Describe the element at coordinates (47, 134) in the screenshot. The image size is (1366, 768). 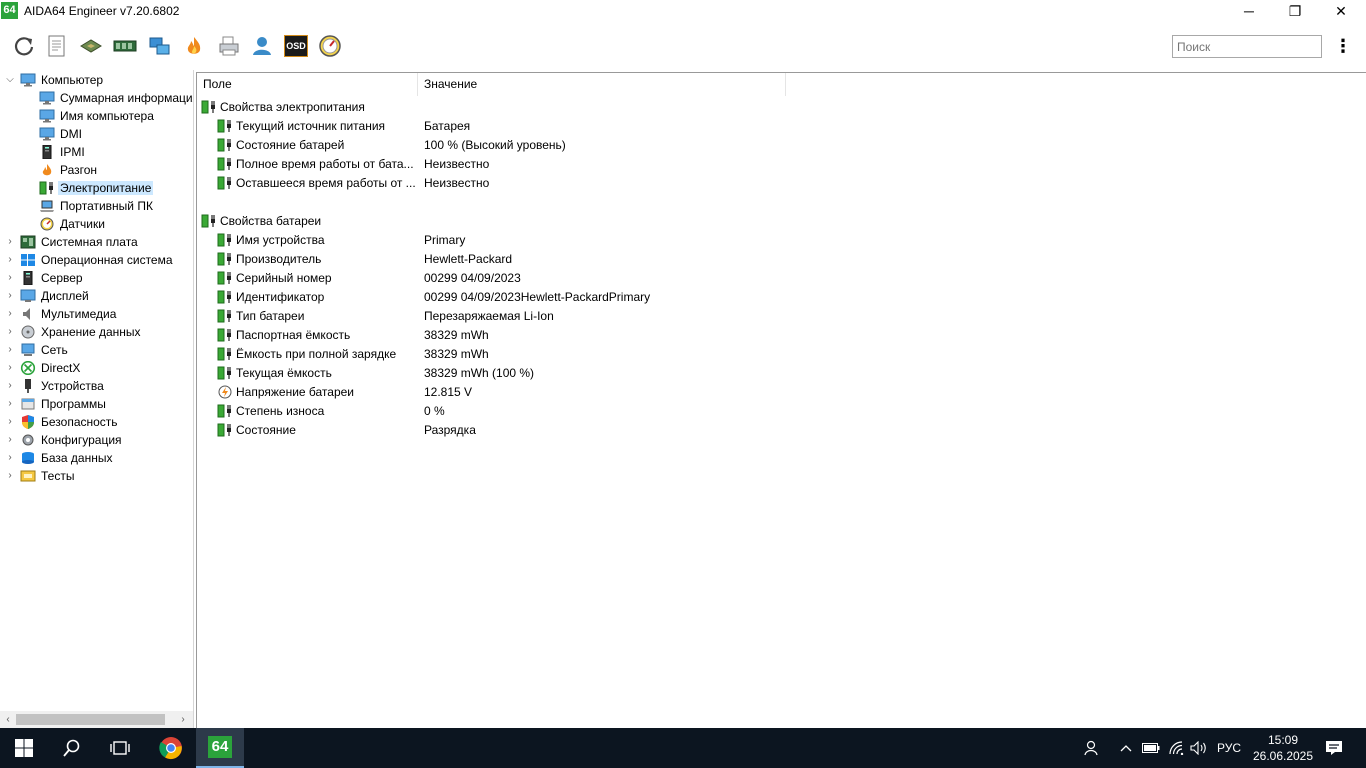
I see `monitor-icon` at that location.